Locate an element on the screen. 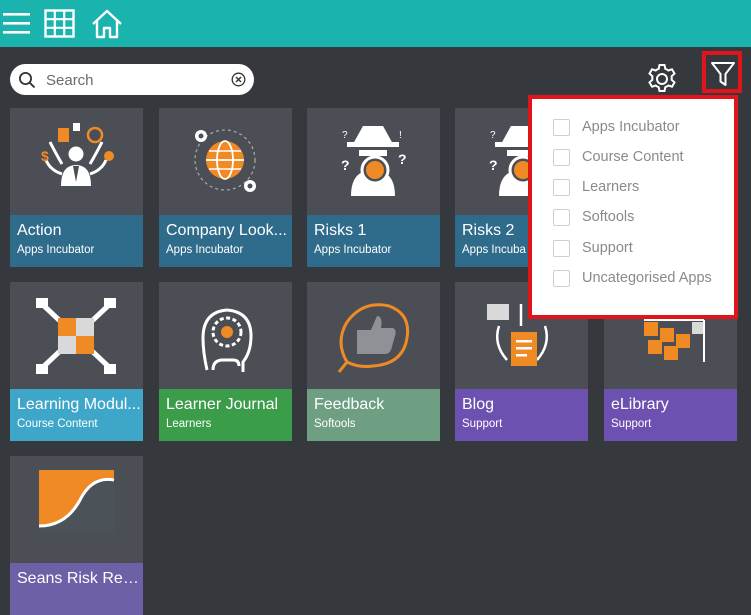  home-icon is located at coordinates (107, 24).